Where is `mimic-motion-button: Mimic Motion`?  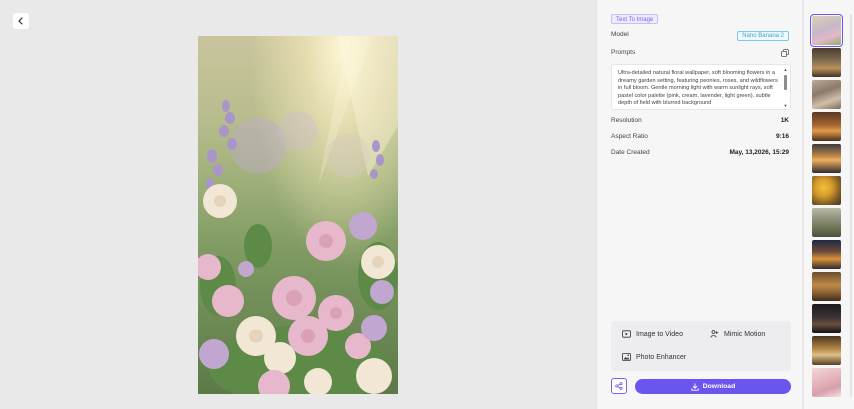
mimic-motion-button: Mimic Motion is located at coordinates (737, 334).